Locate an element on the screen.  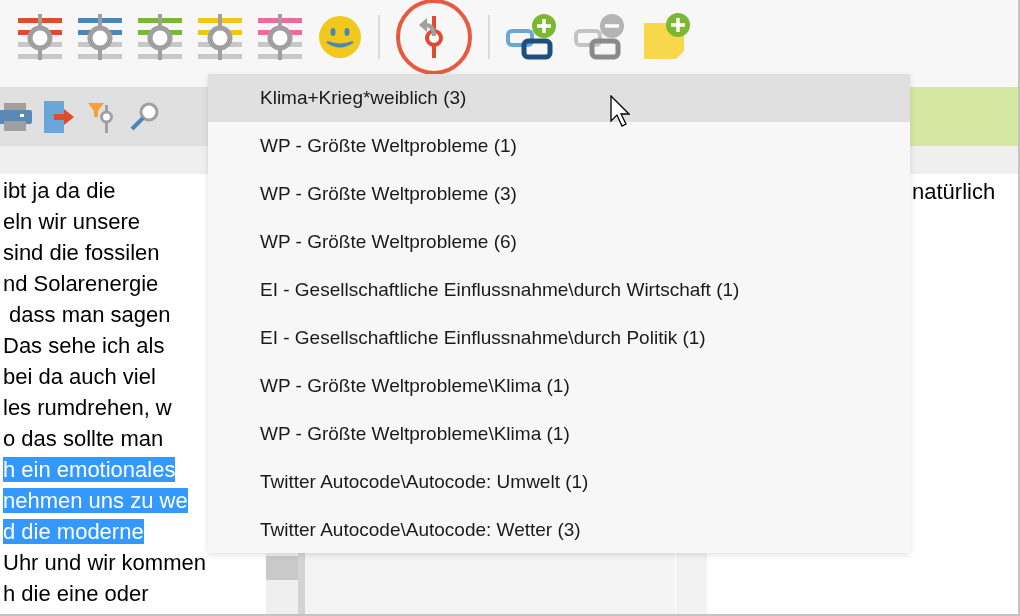
text-line: ibt ja da die is located at coordinates (59, 190).